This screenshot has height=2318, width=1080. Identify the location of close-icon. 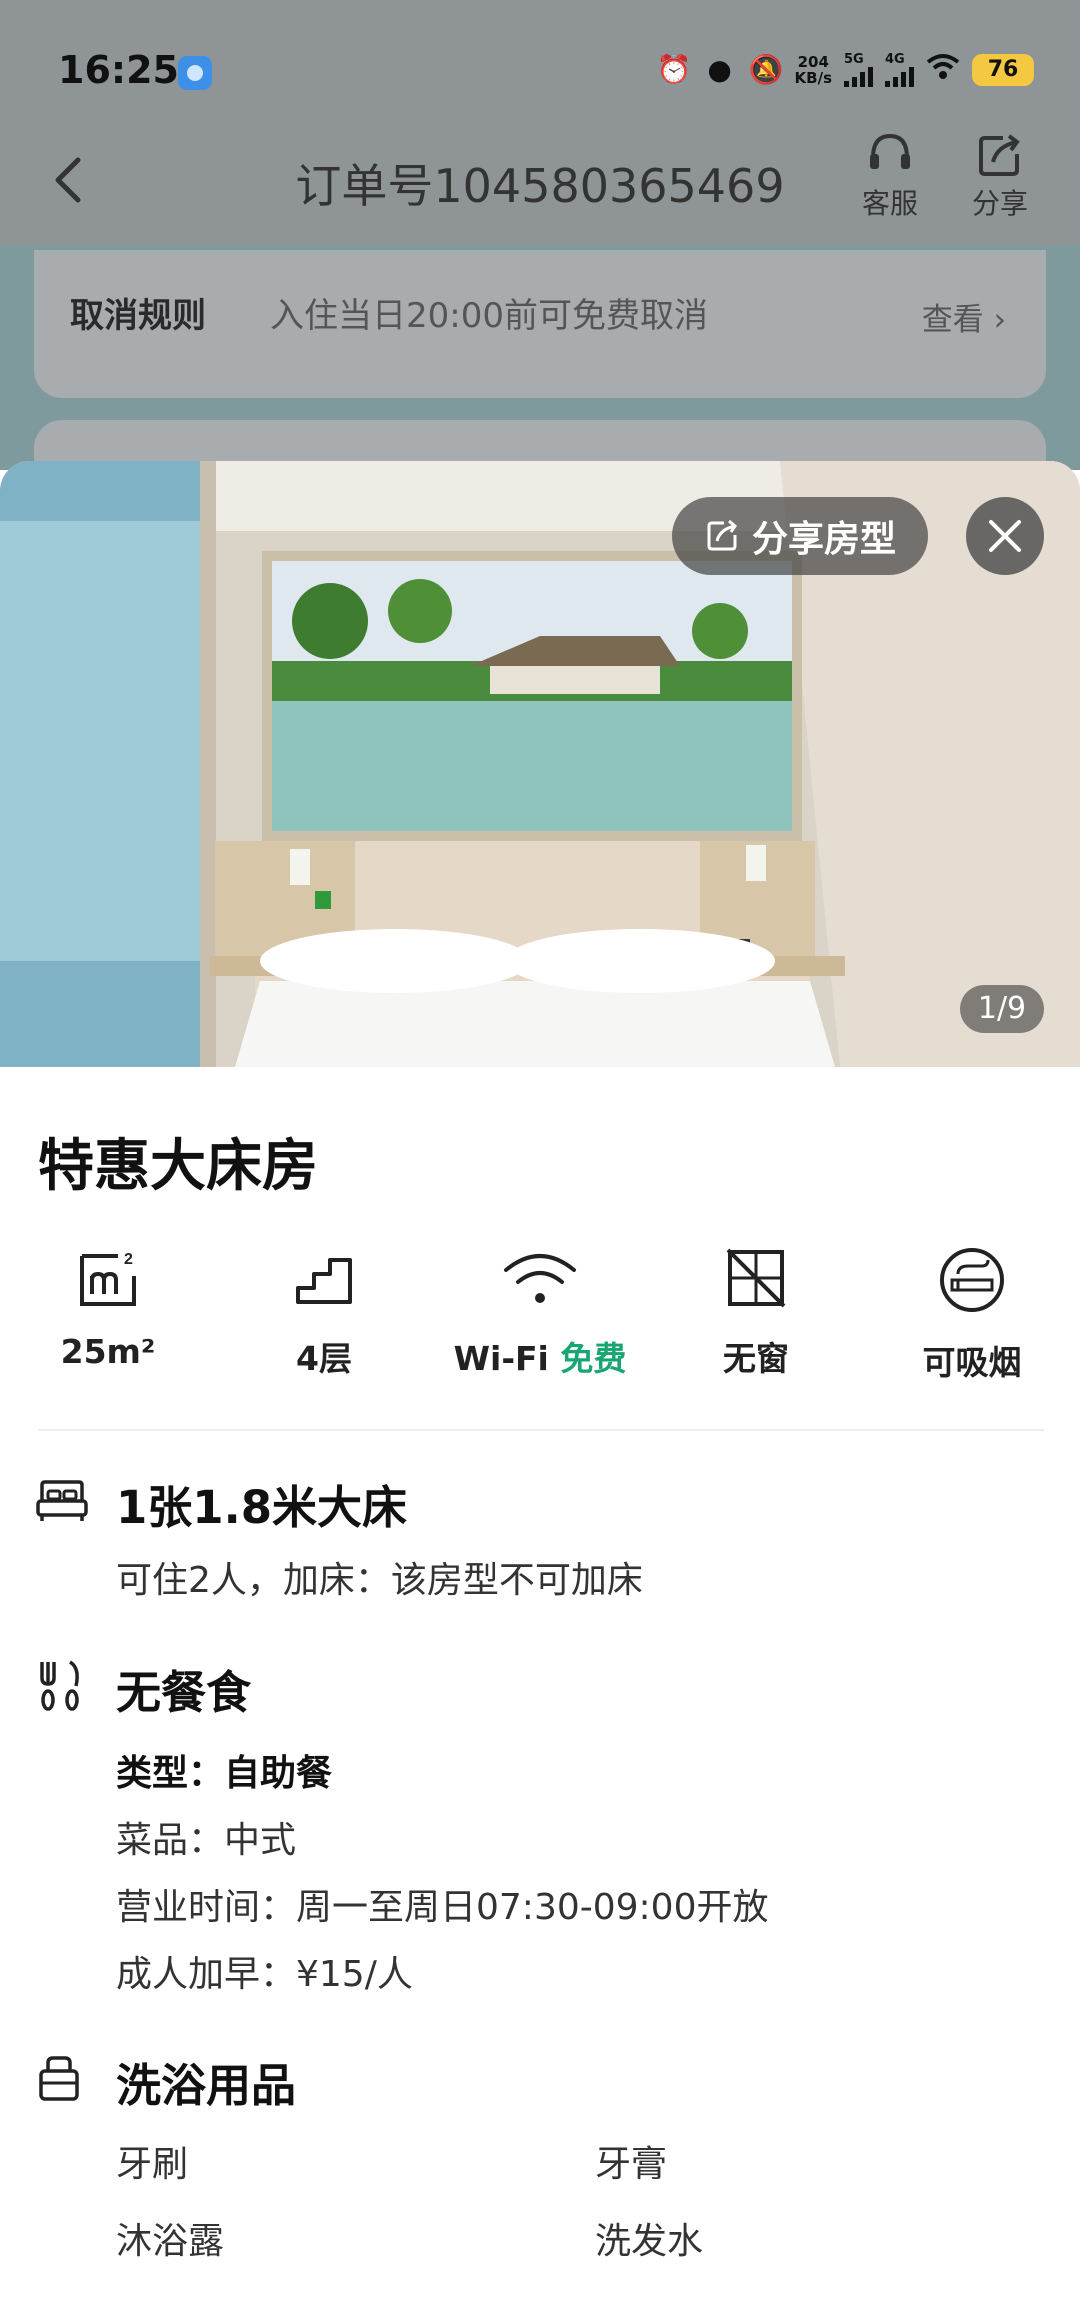
(1005, 536).